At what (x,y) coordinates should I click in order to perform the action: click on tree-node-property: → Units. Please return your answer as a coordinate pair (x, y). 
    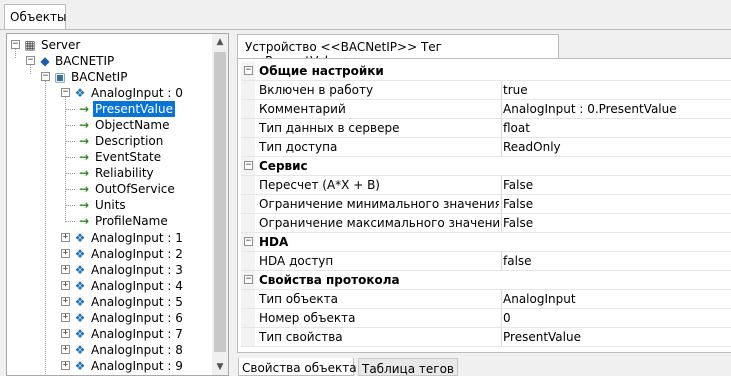
    Looking at the image, I should click on (107, 205).